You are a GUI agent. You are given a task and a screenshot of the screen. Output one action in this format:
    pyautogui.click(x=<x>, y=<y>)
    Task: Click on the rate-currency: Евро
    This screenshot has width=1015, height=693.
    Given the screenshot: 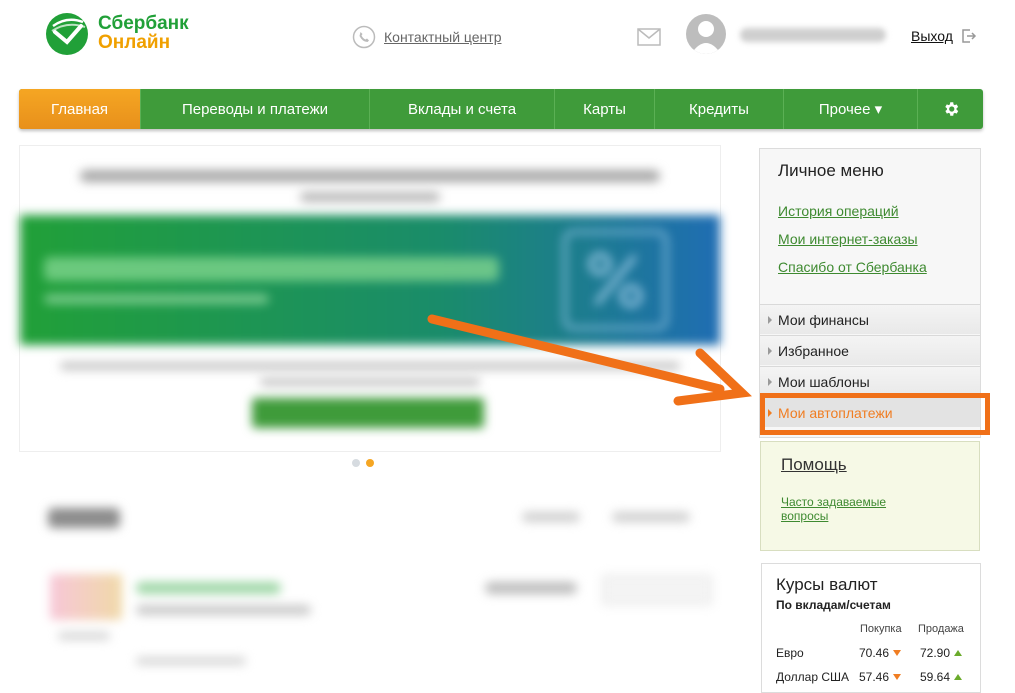 What is the action you would take?
    pyautogui.click(x=790, y=653)
    